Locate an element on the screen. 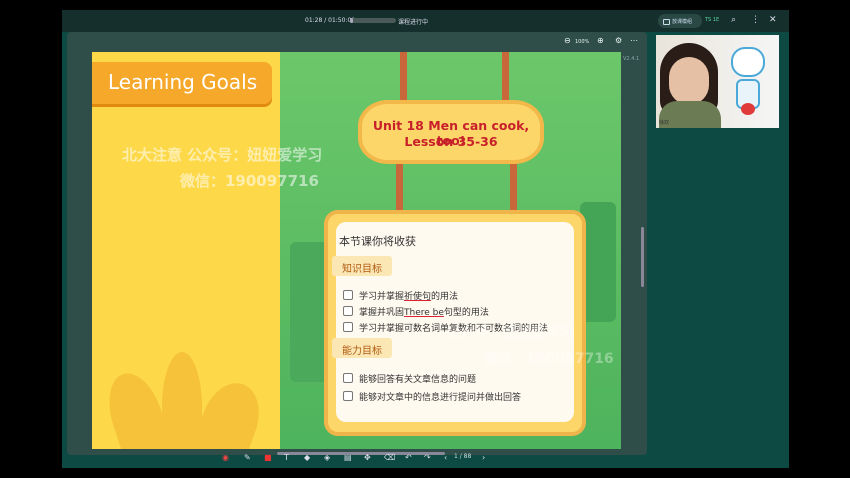  eraser-icon: ◈ is located at coordinates (327, 457).